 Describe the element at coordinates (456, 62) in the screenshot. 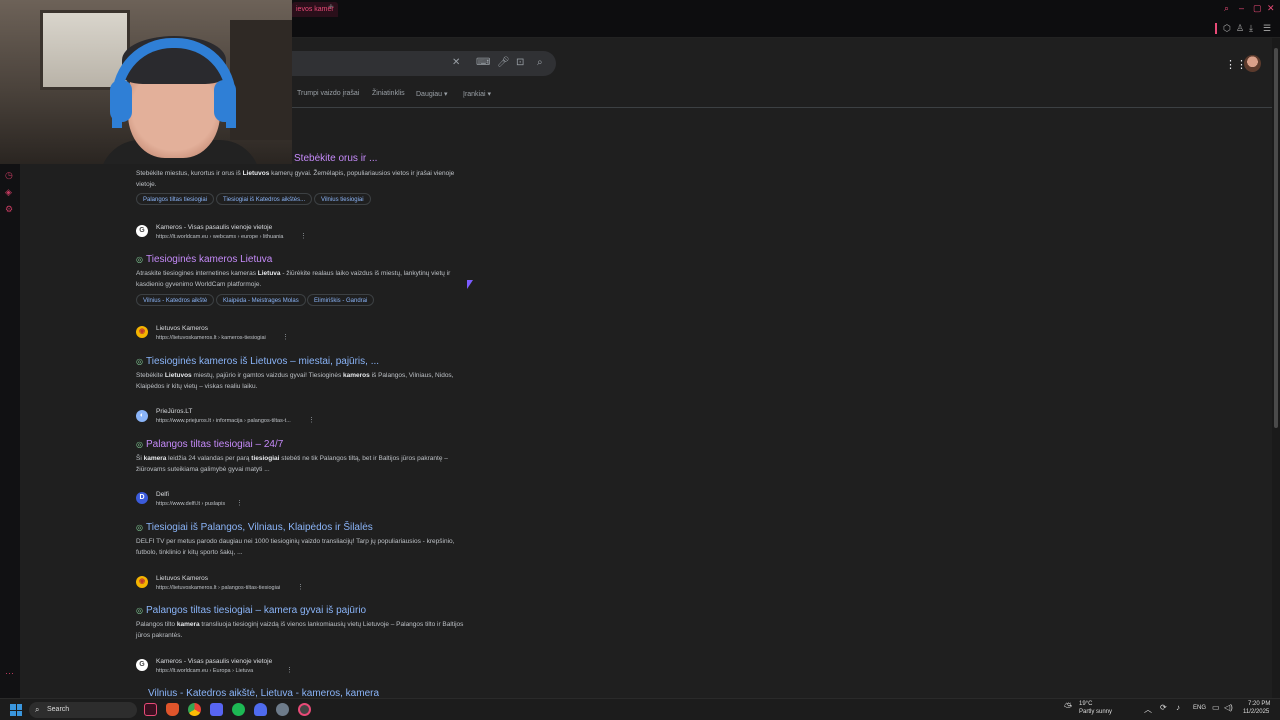

I see `clear-icon: ✕` at that location.